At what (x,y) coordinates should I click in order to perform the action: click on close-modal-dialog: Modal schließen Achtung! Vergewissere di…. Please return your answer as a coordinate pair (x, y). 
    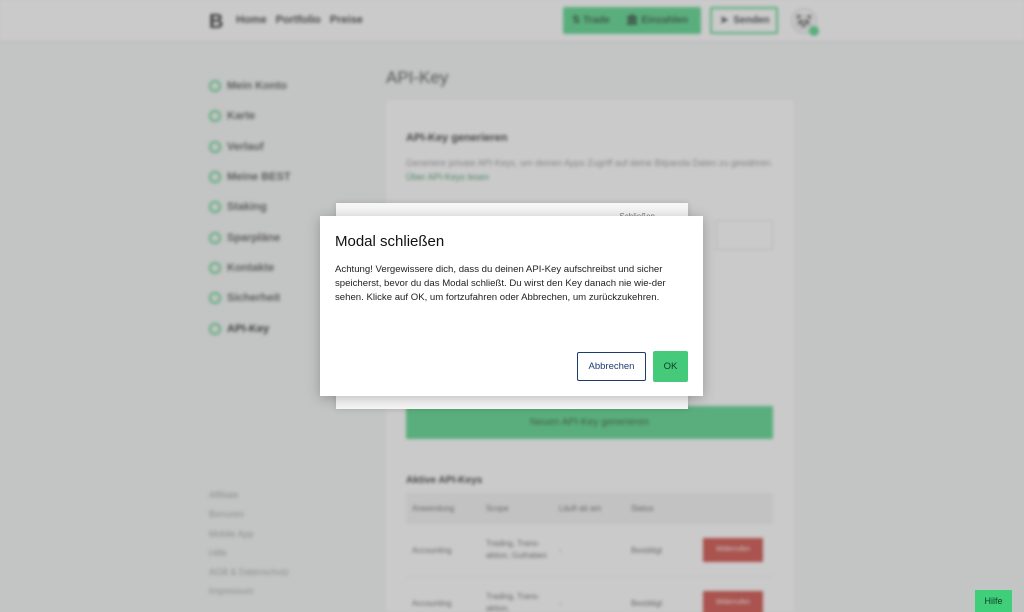
    Looking at the image, I should click on (511, 306).